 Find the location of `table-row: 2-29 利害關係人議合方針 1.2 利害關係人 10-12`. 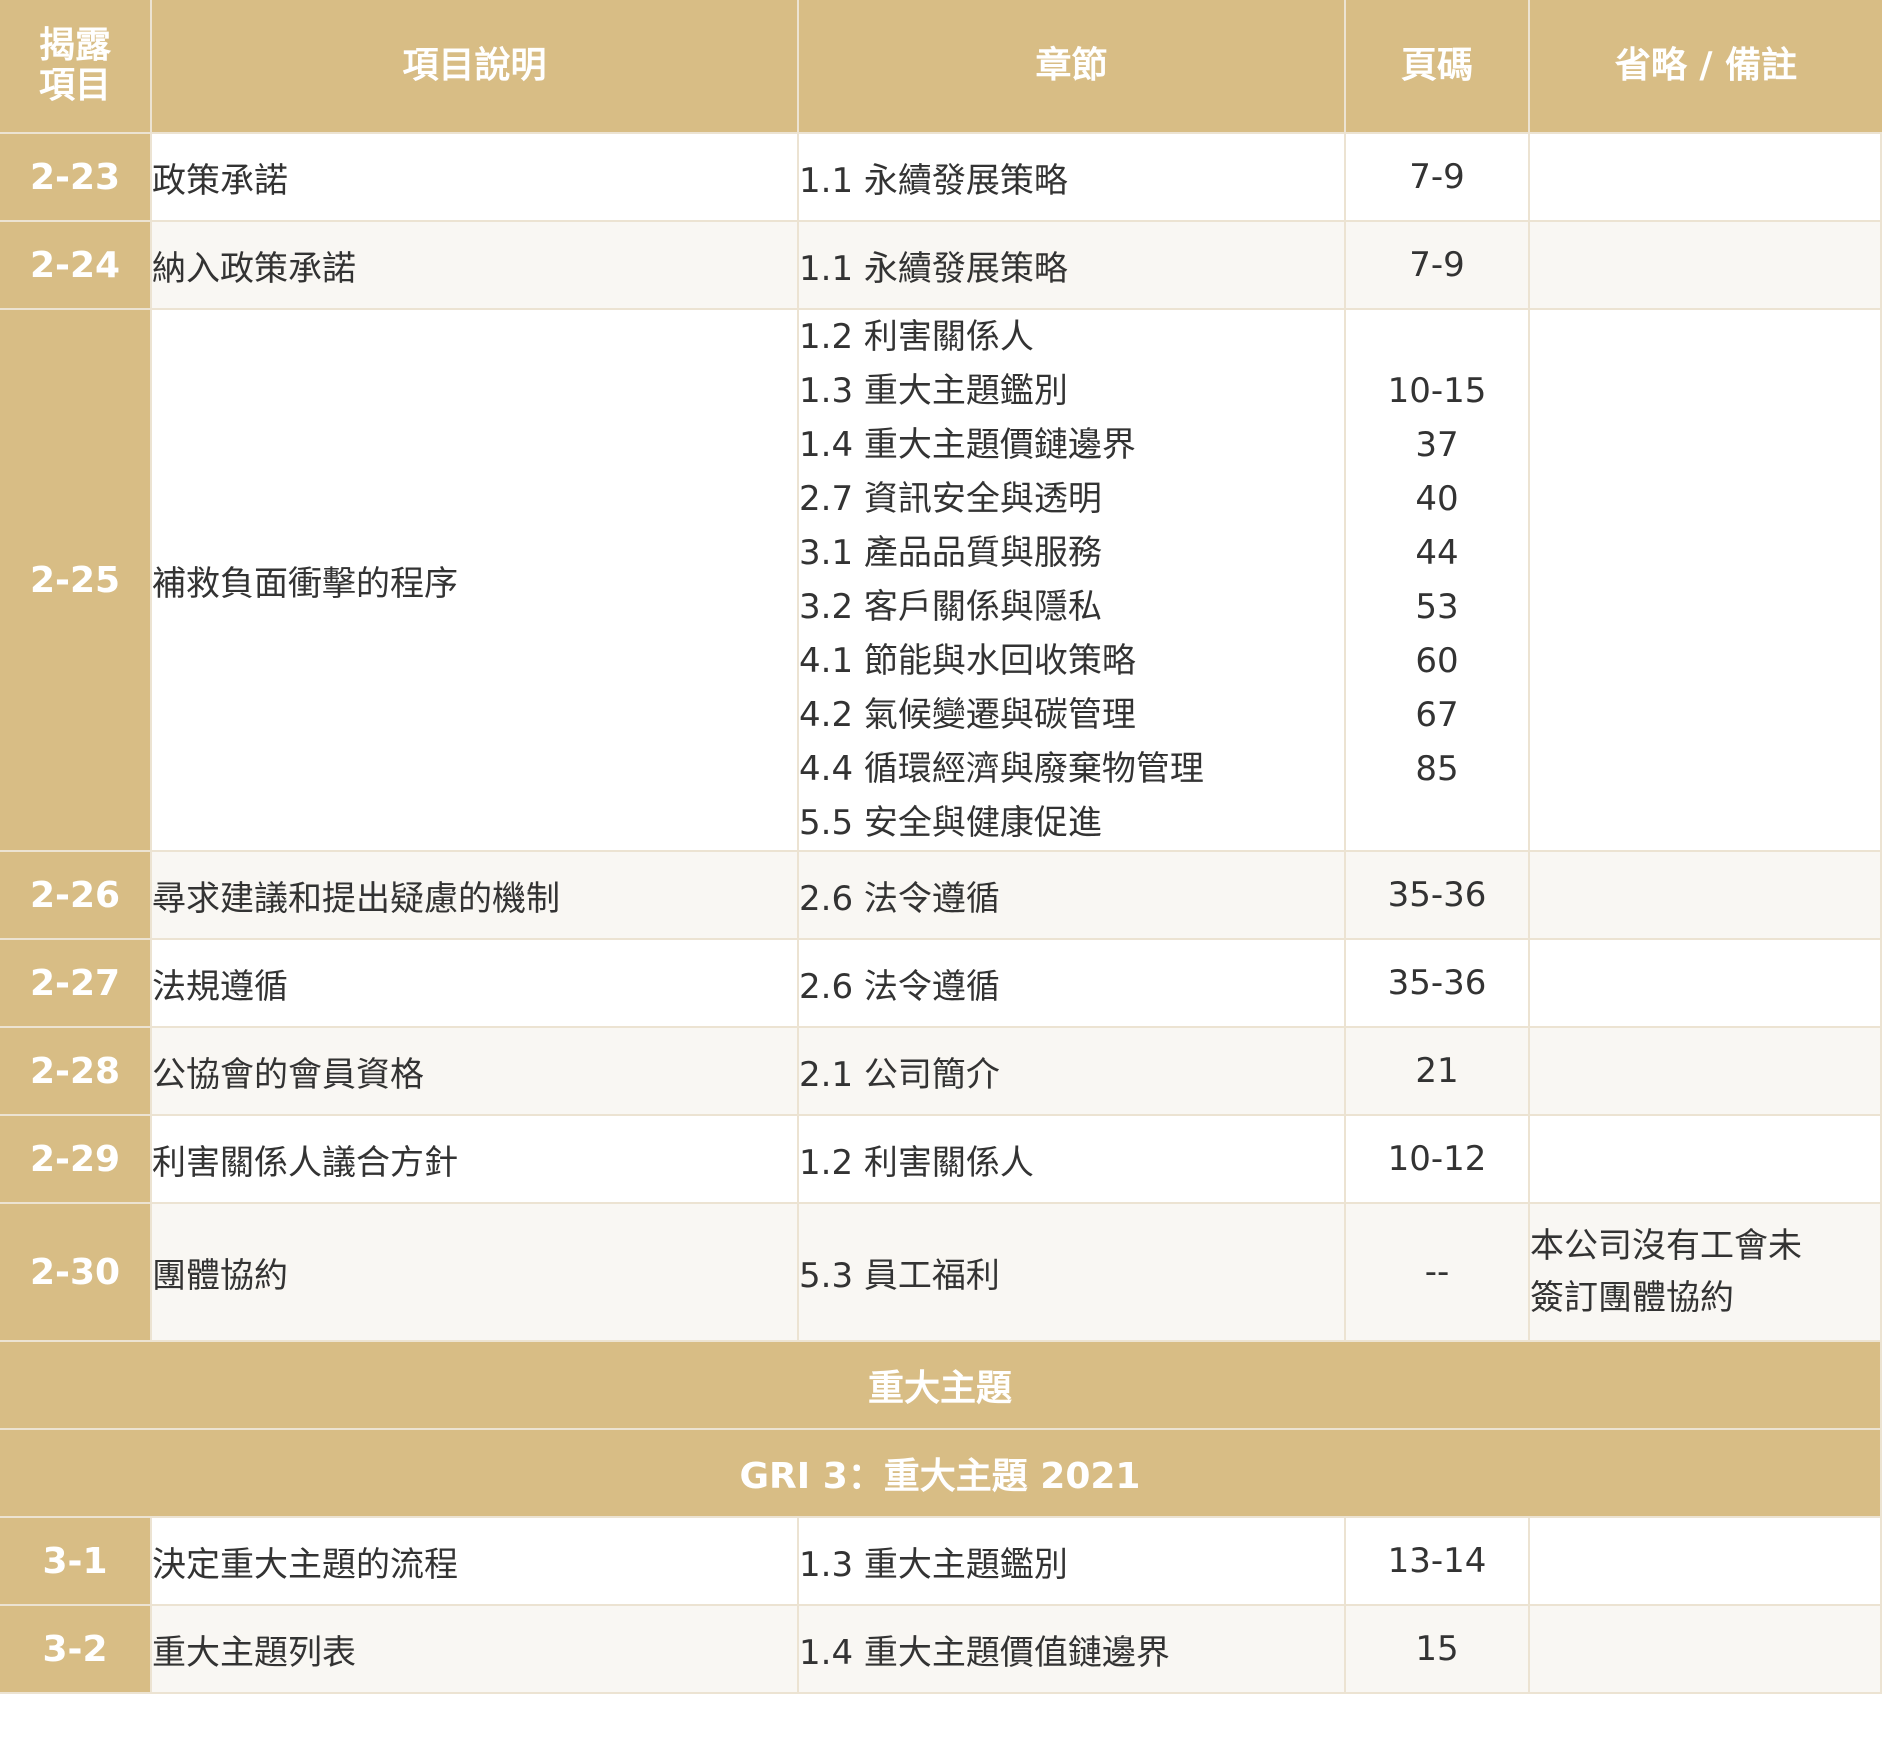

table-row: 2-29 利害關係人議合方針 1.2 利害關係人 10-12 is located at coordinates (941, 1160).